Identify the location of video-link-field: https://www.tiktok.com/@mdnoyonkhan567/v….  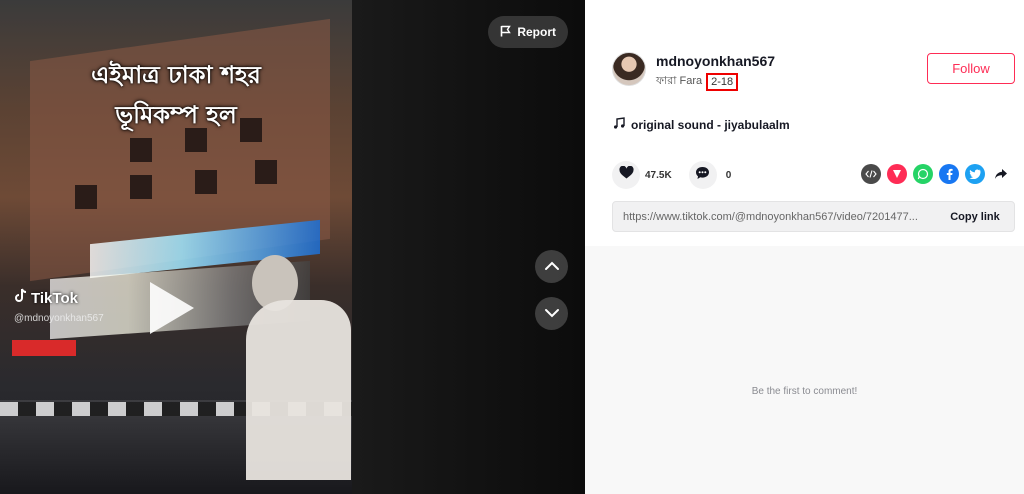
(774, 217).